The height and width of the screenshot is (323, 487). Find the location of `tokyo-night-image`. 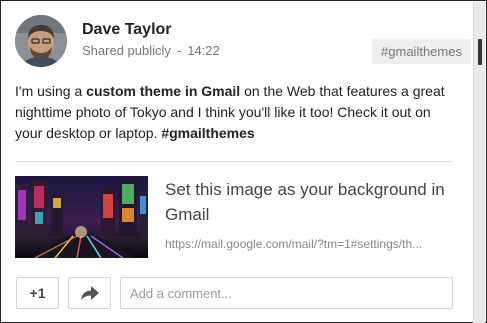

tokyo-night-image is located at coordinates (81, 217).